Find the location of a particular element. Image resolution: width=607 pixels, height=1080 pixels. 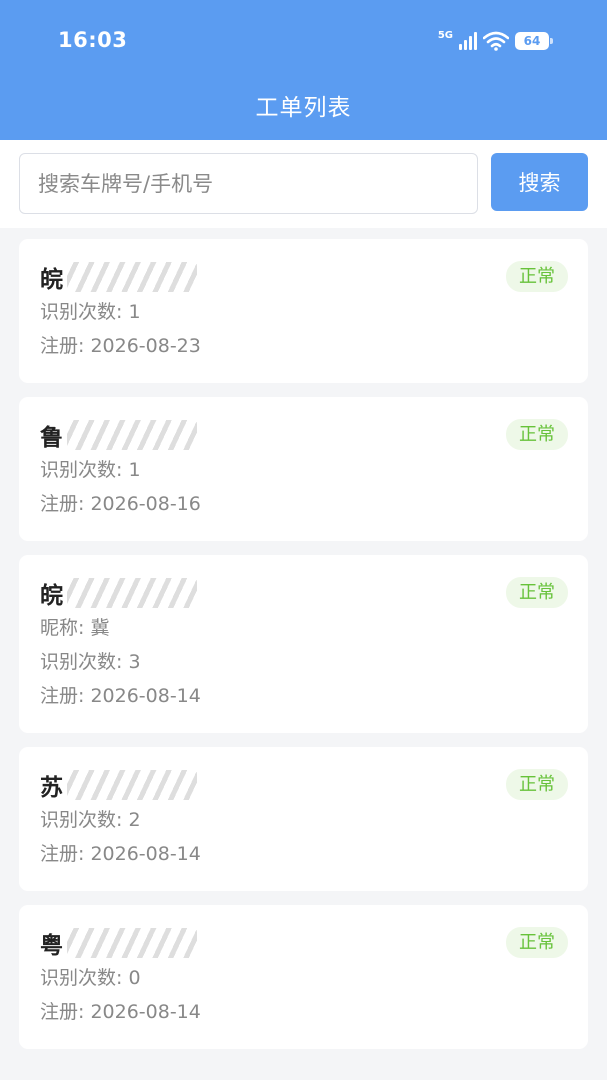

wifi-icon is located at coordinates (496, 41).